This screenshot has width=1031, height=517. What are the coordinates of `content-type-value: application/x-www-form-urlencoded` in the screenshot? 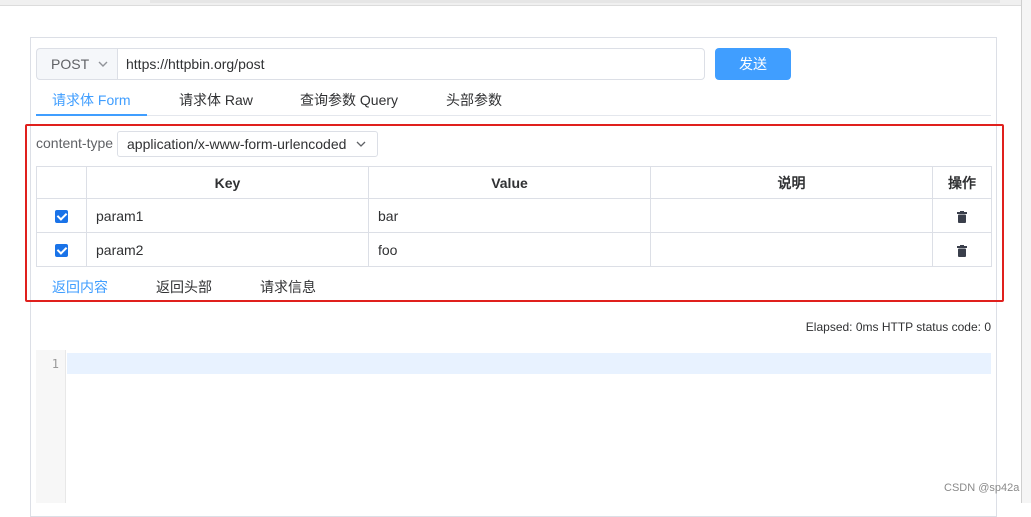 It's located at (237, 144).